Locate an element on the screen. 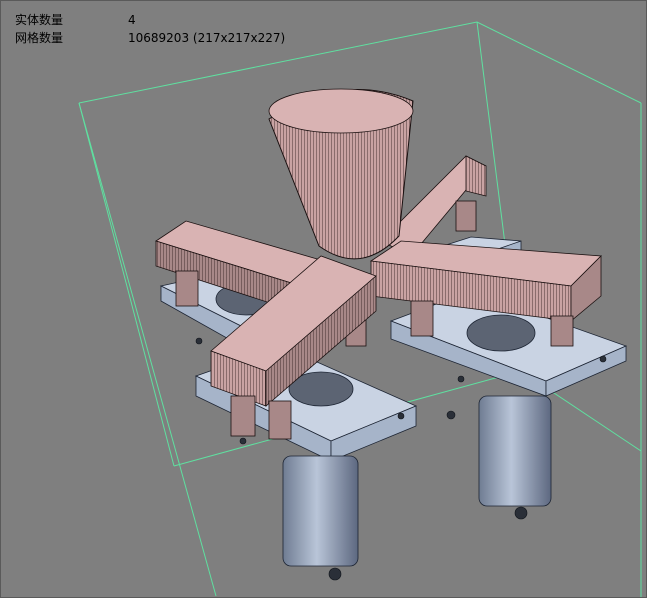 This screenshot has height=598, width=647. entity-count-value: 4 is located at coordinates (132, 20).